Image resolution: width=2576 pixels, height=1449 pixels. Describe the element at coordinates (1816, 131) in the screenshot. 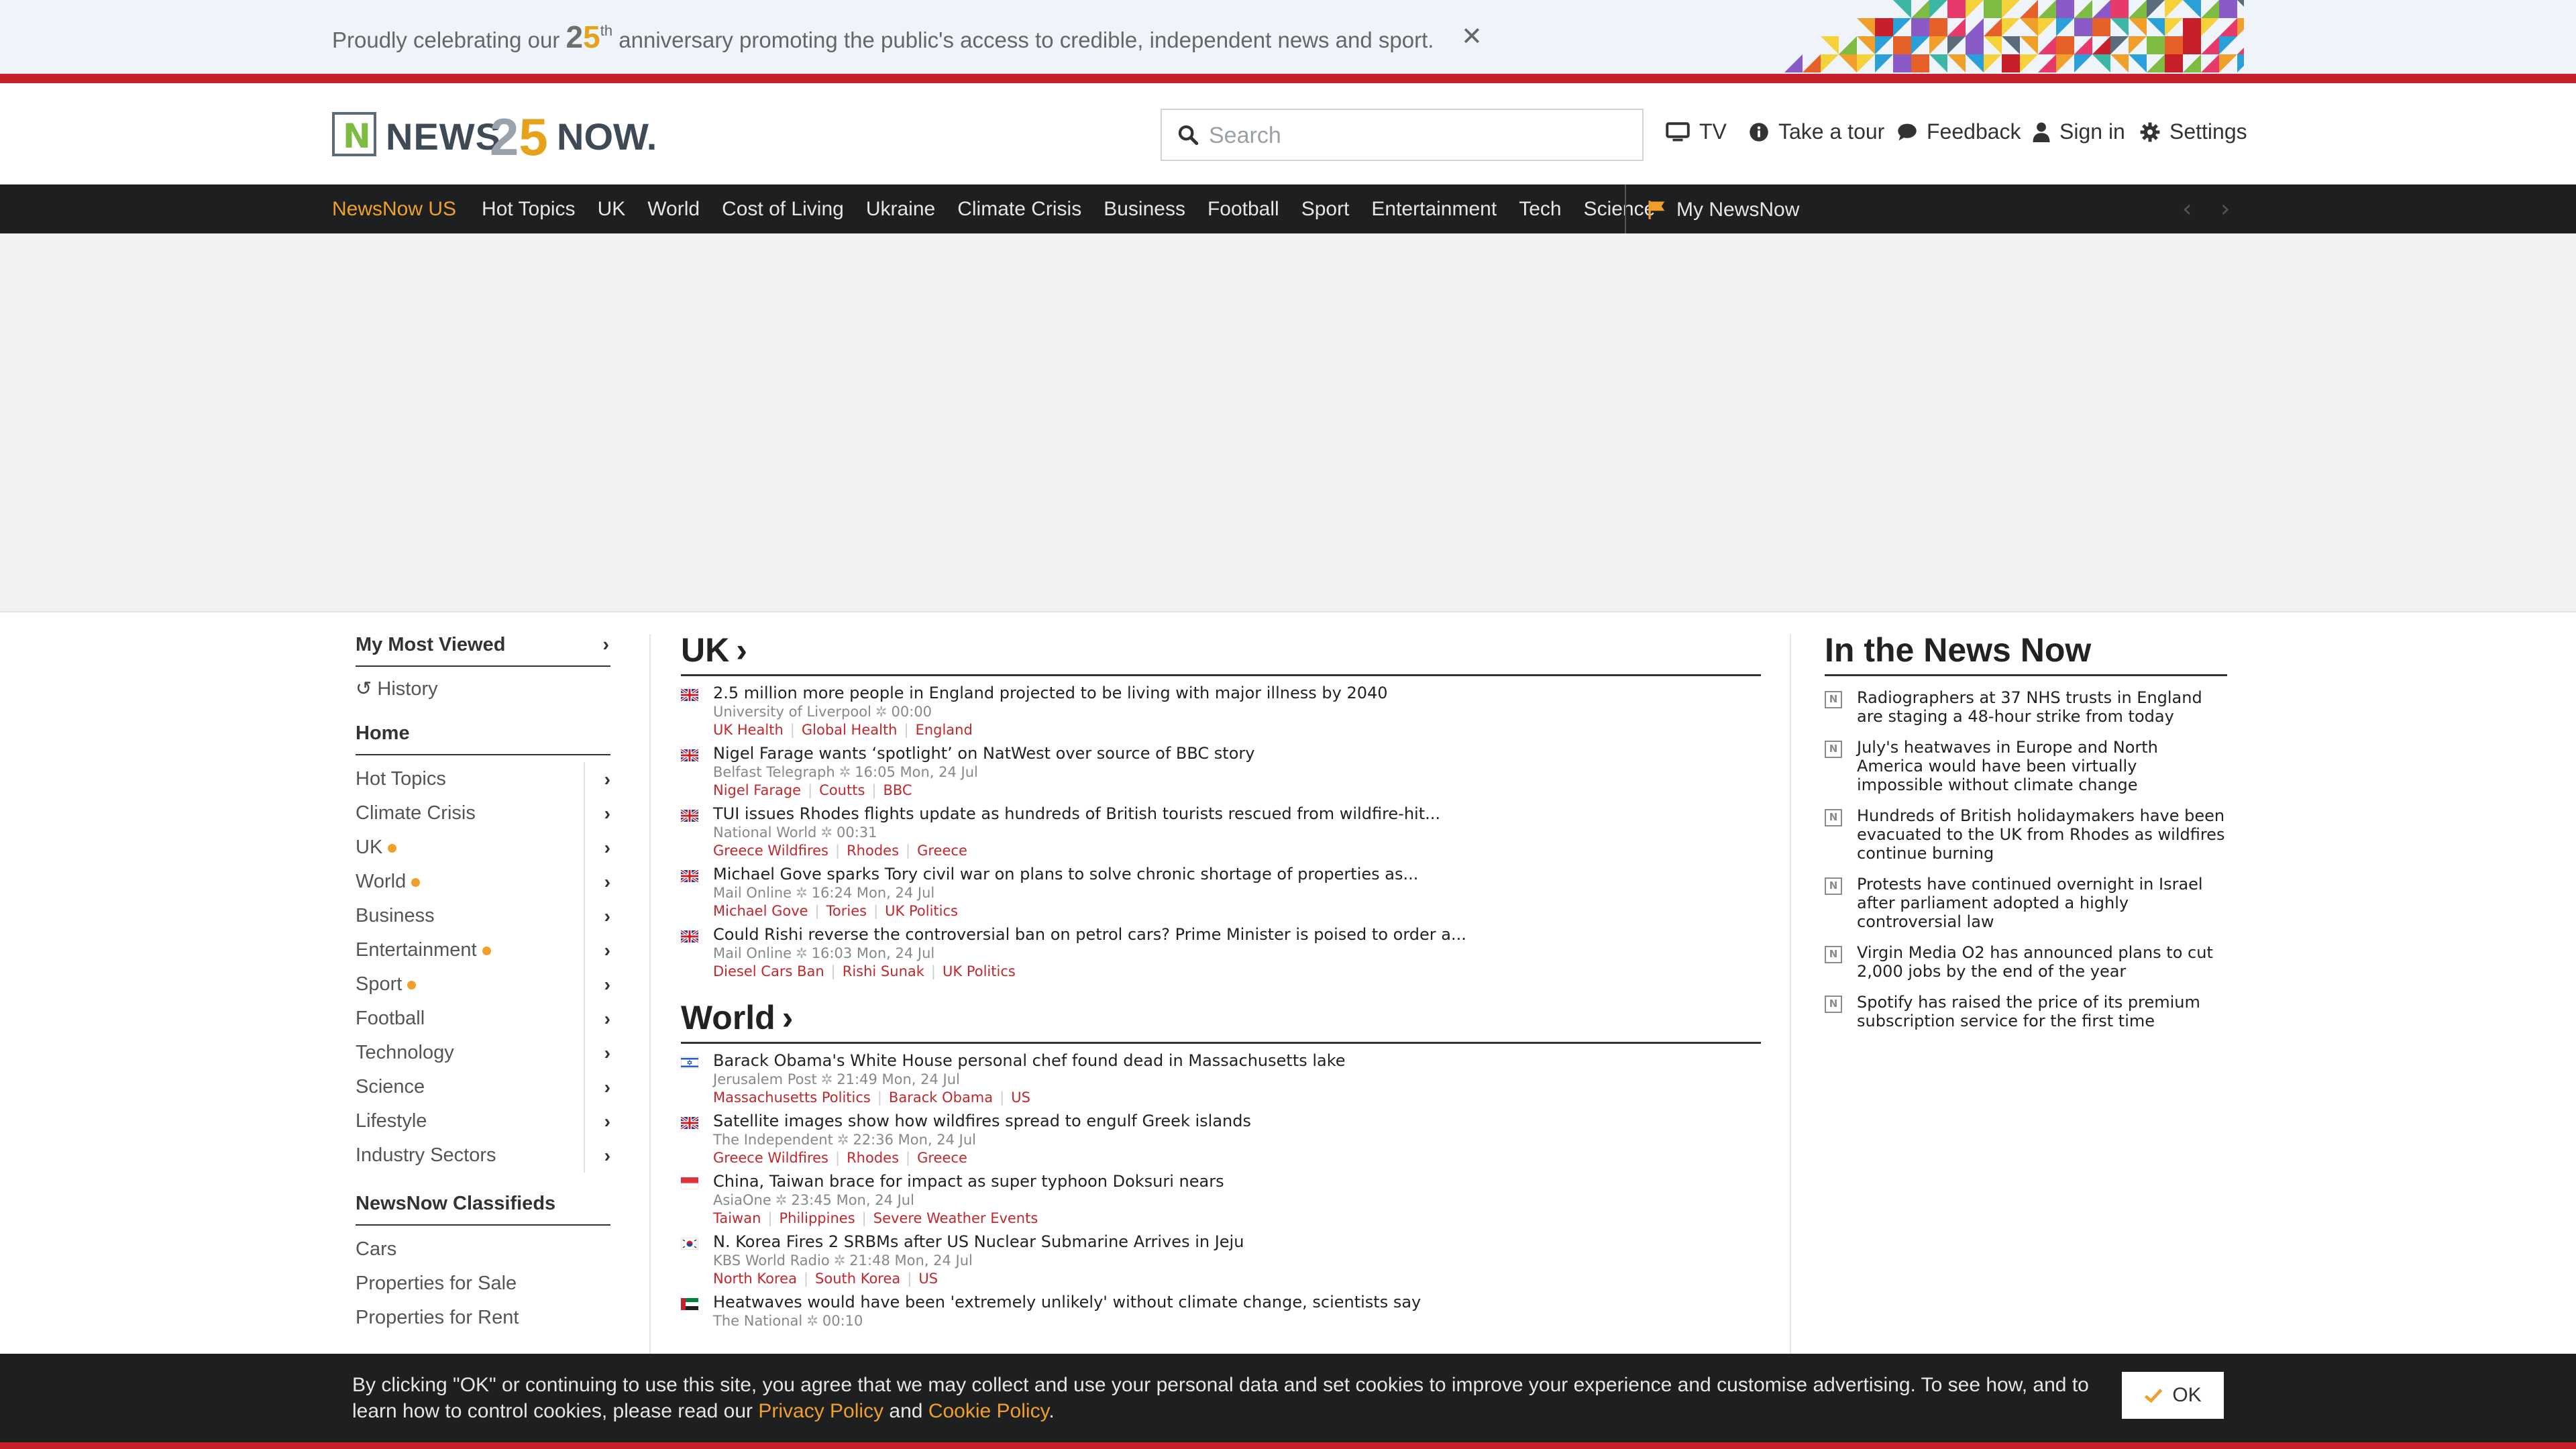

I see `nav-take-a-tour: Take a tour` at that location.